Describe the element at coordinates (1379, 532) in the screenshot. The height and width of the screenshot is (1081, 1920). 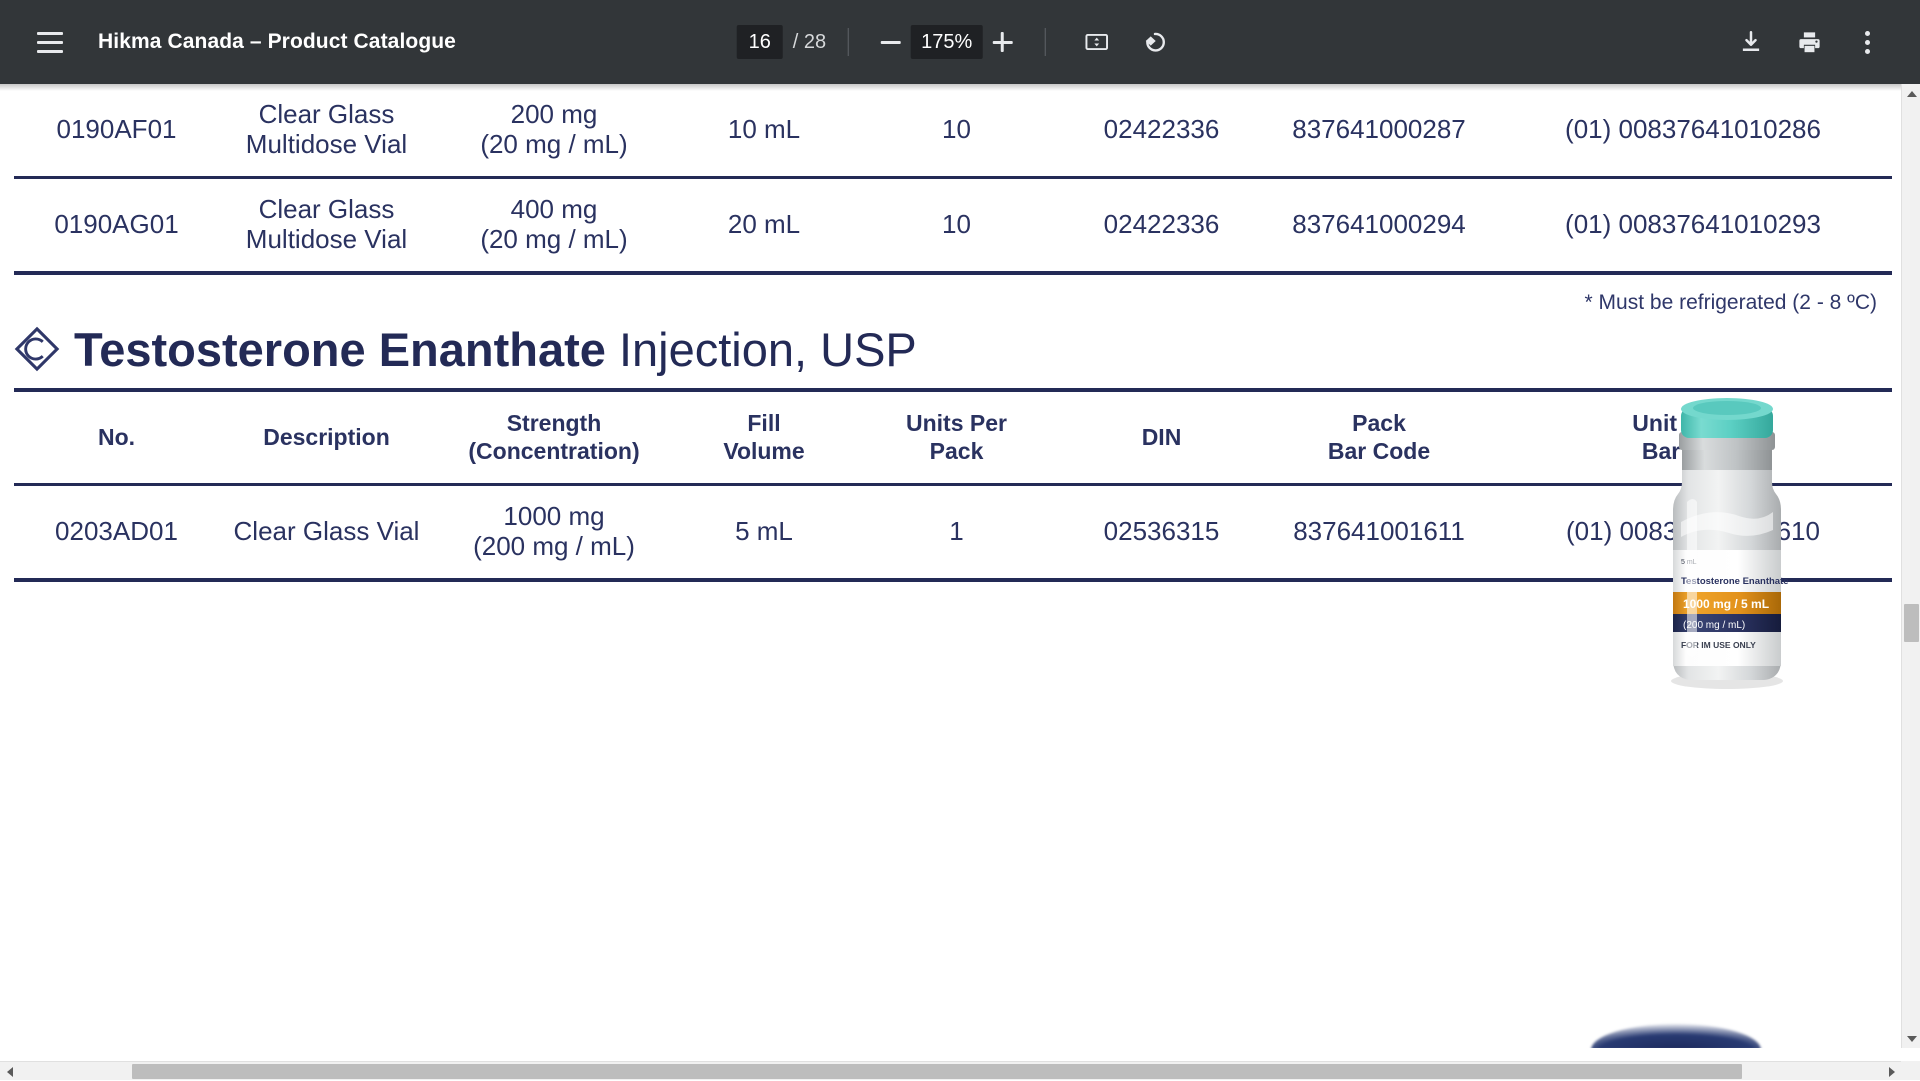
I see `cell-pack-bar-code: 837641001611` at that location.